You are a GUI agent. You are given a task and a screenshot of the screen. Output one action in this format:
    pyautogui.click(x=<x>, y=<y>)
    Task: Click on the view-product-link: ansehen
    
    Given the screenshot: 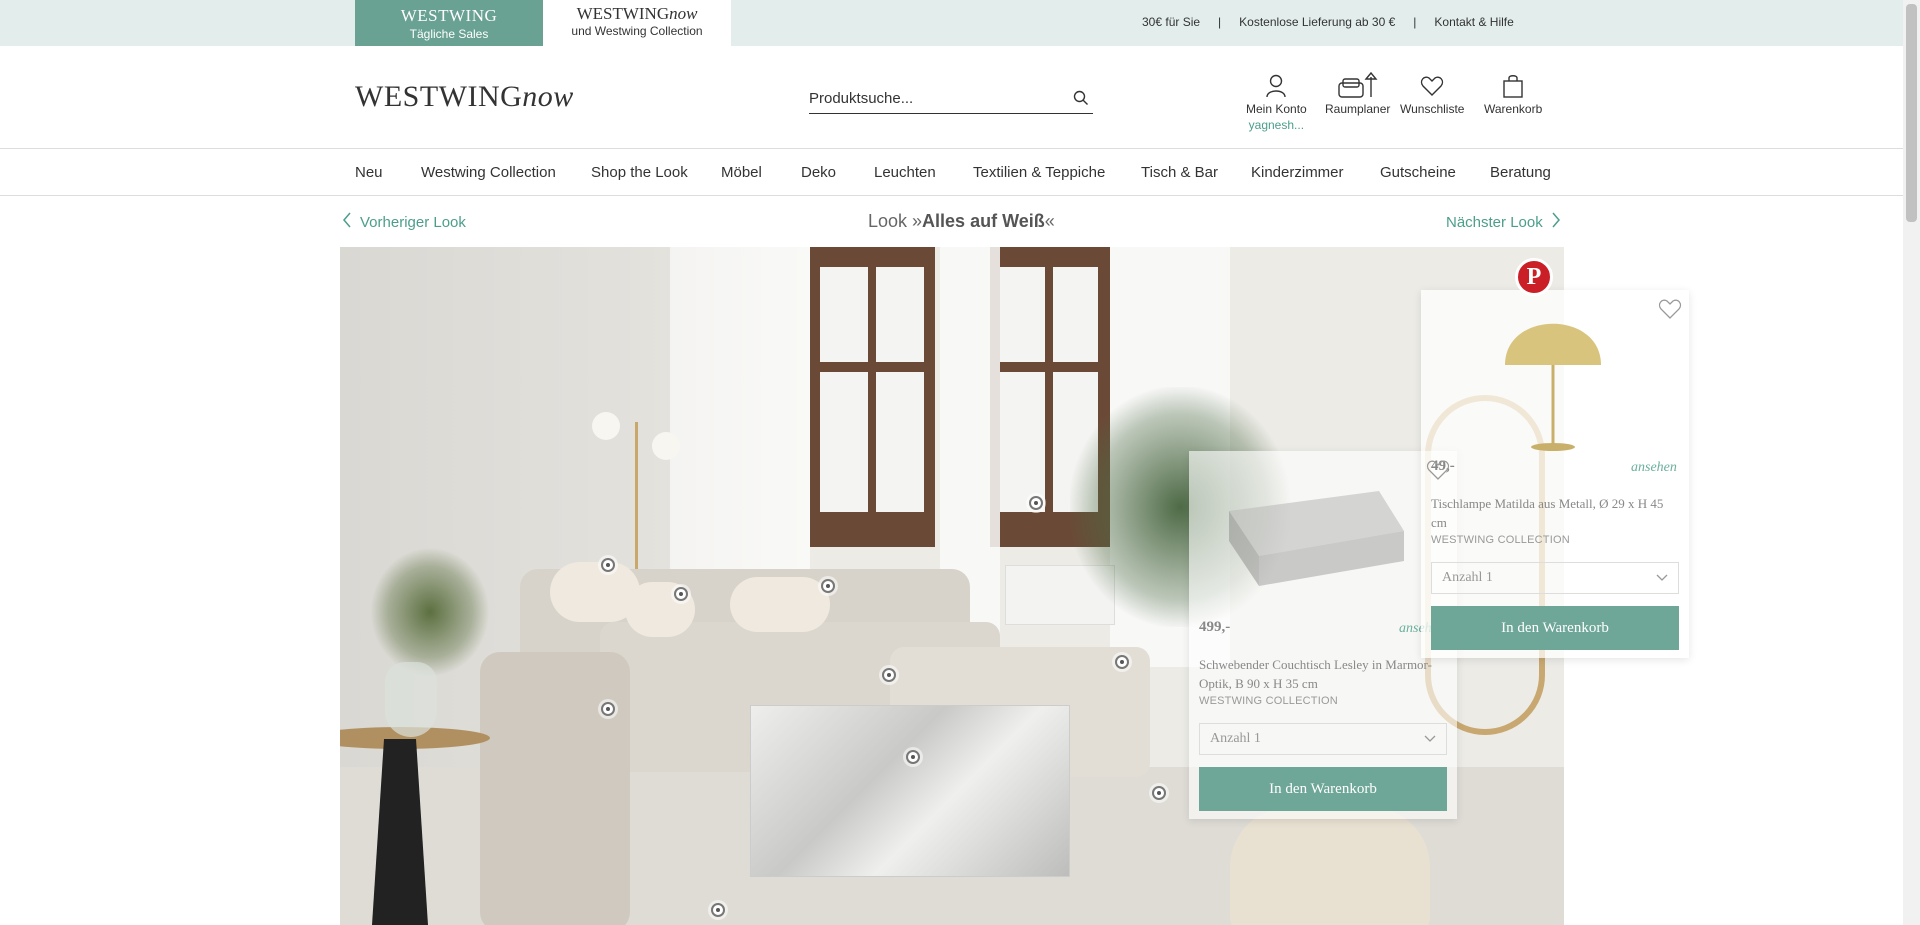 What is the action you would take?
    pyautogui.click(x=1654, y=468)
    